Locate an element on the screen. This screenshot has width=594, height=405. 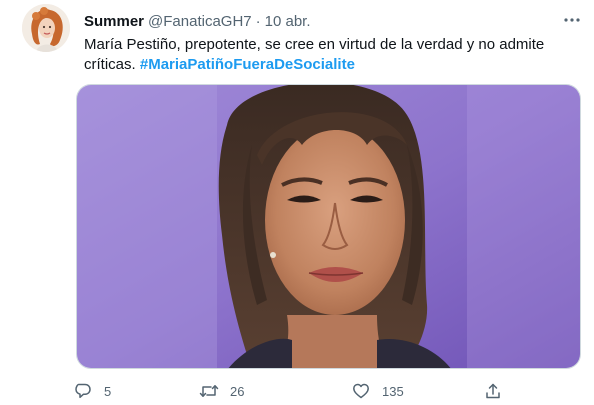
reply-icon is located at coordinates (83, 391).